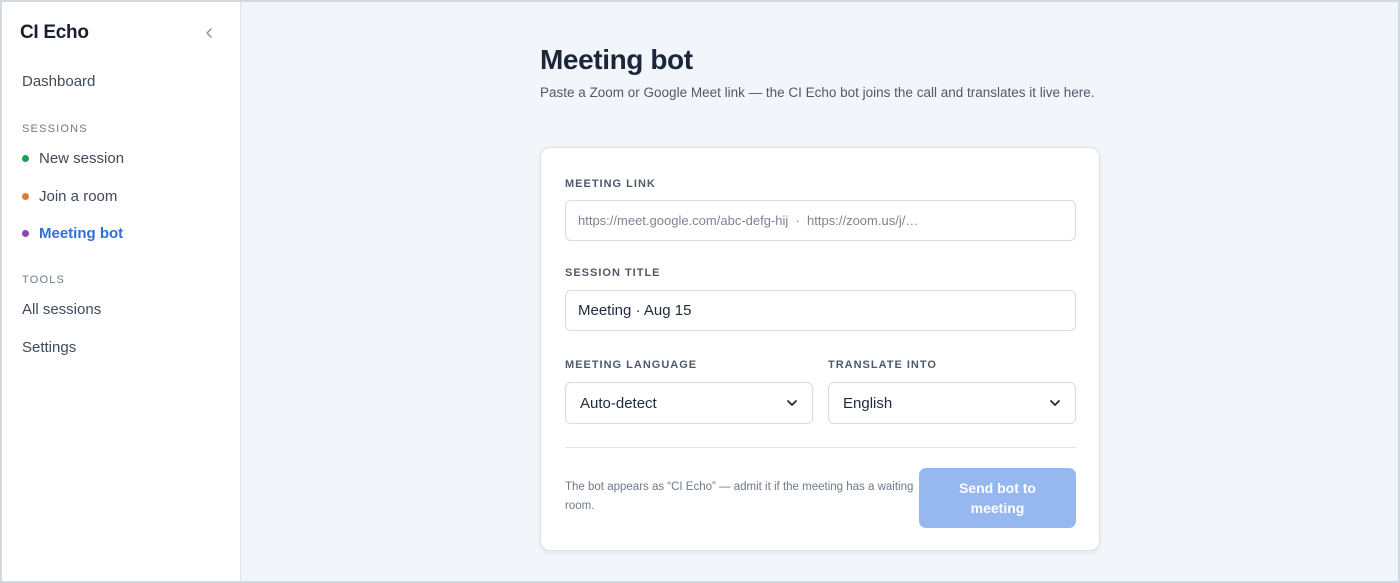  I want to click on sidebar-item-label: Dashboard, so click(59, 81).